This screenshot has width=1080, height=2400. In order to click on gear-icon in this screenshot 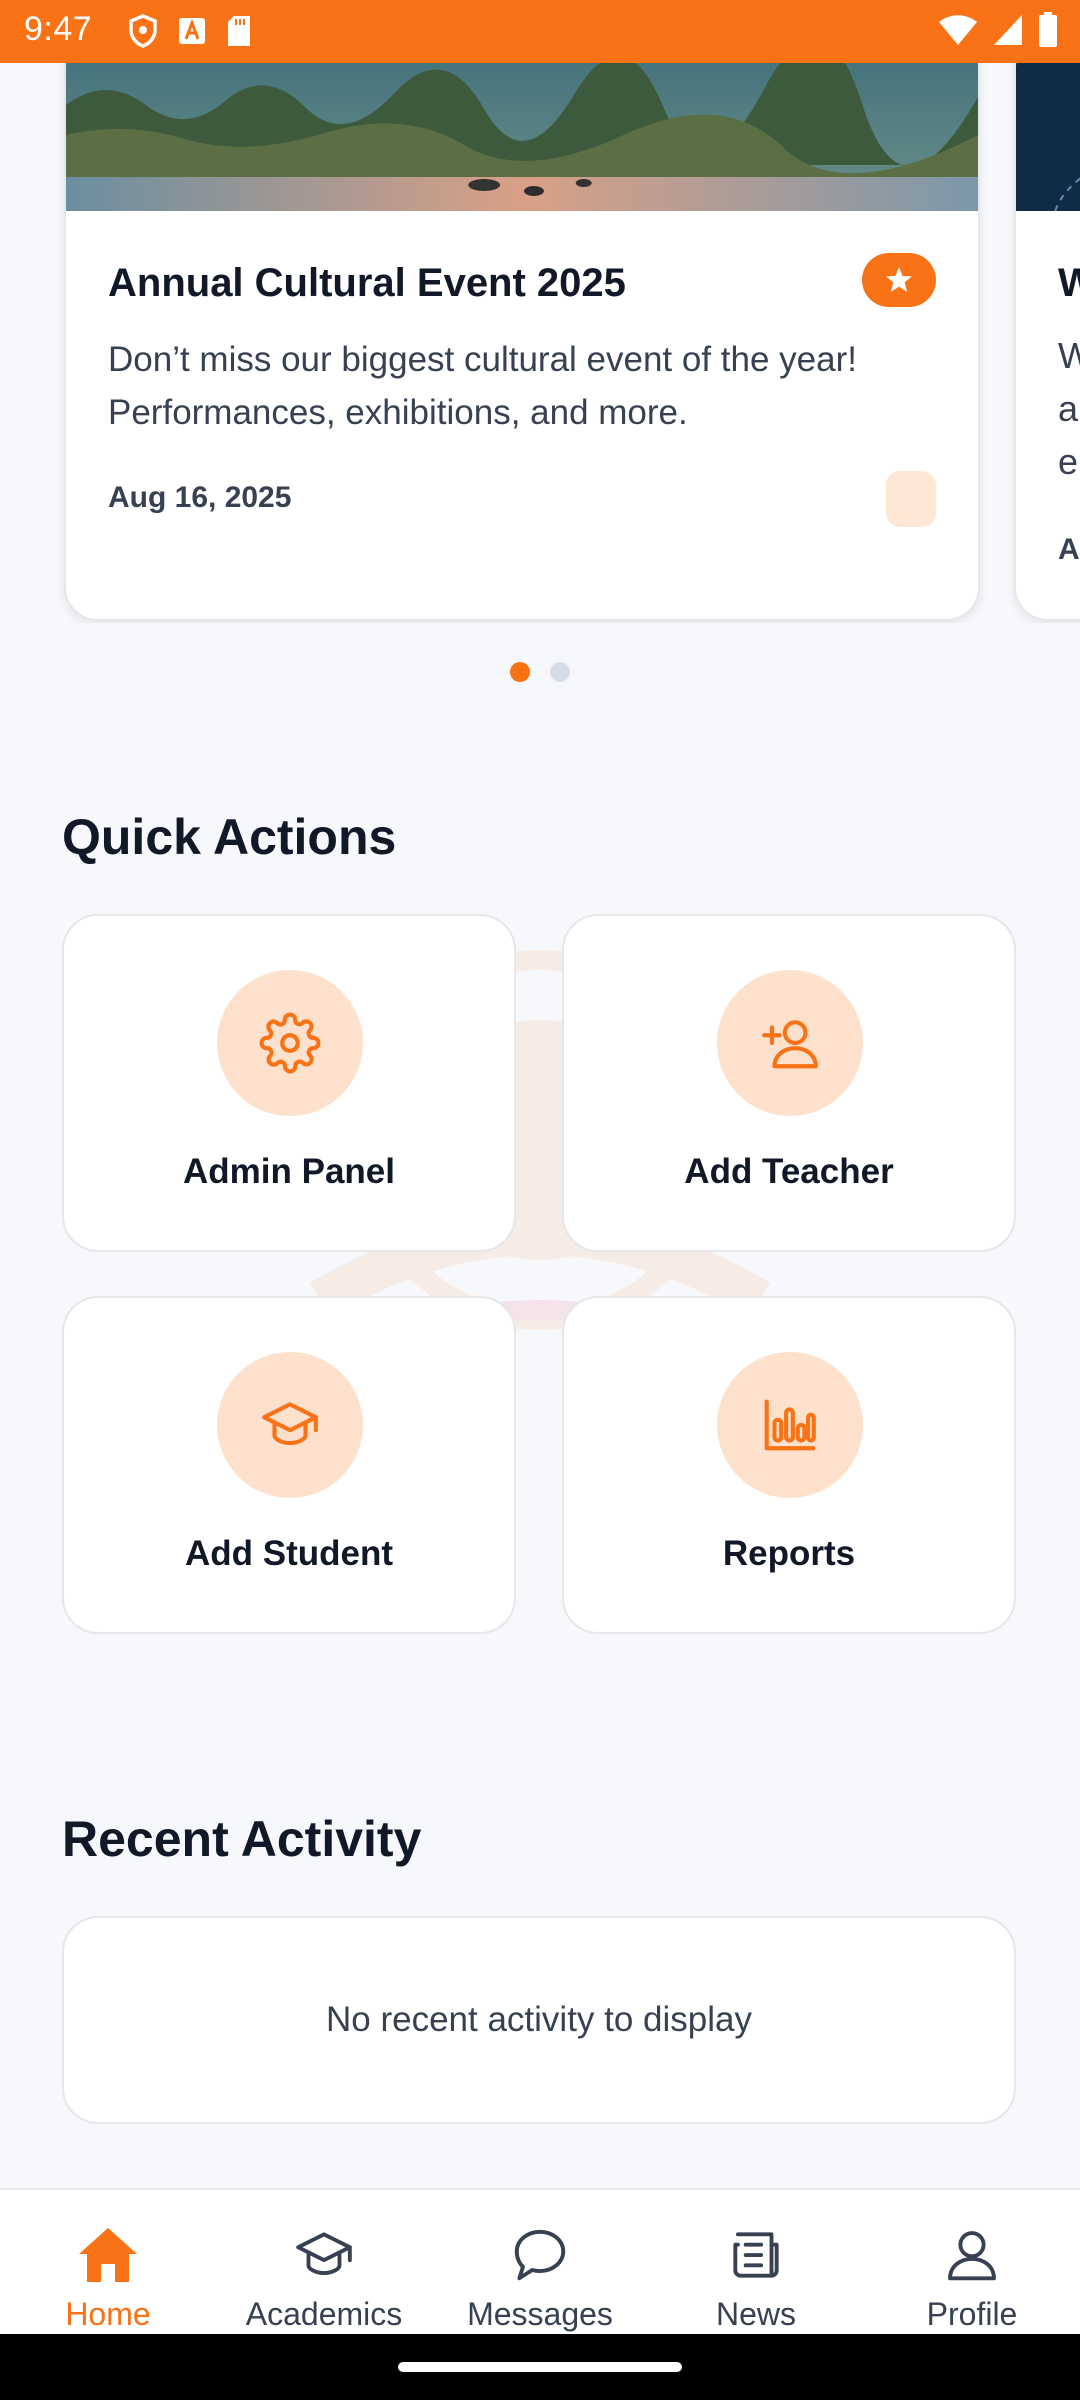, I will do `click(290, 1043)`.